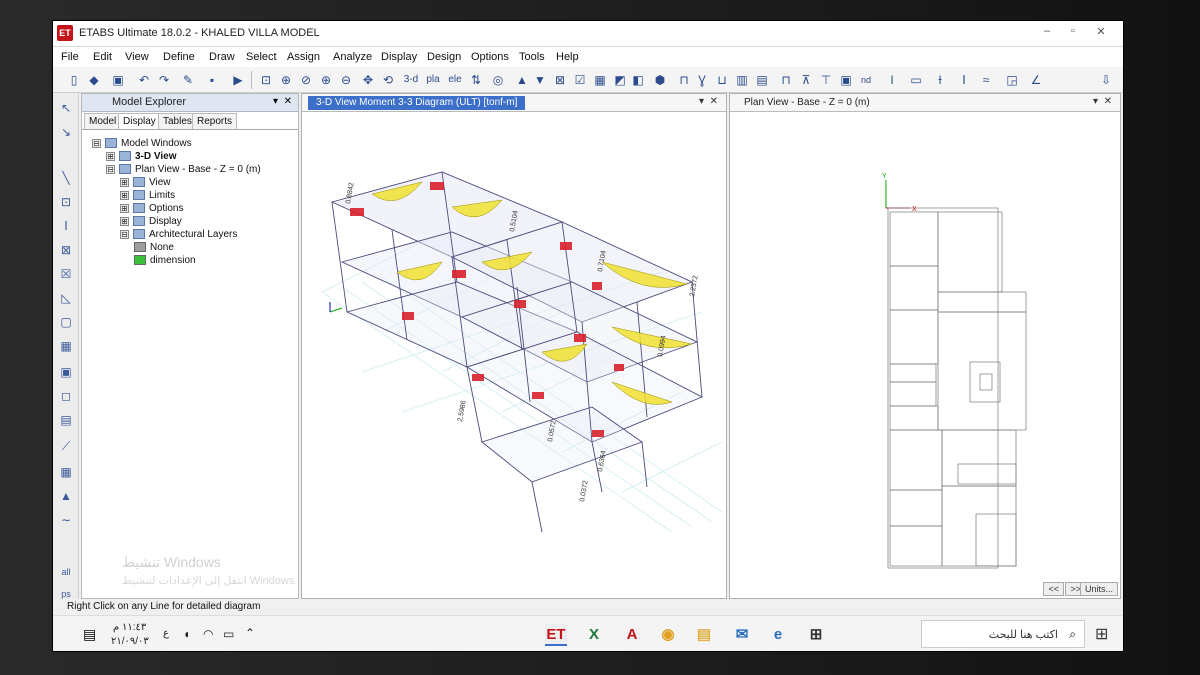 This screenshot has height=675, width=1200. I want to click on shell-icon: ◧, so click(638, 80).